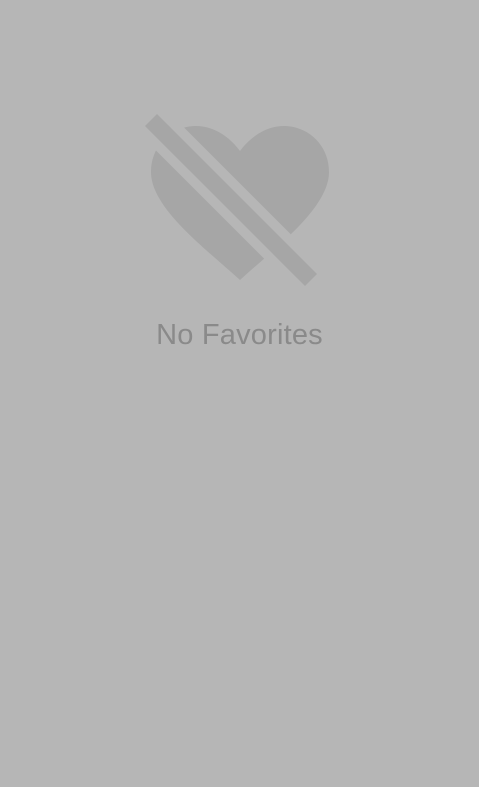 Image resolution: width=479 pixels, height=787 pixels. Describe the element at coordinates (239, 200) in the screenshot. I see `heart-off-icon` at that location.